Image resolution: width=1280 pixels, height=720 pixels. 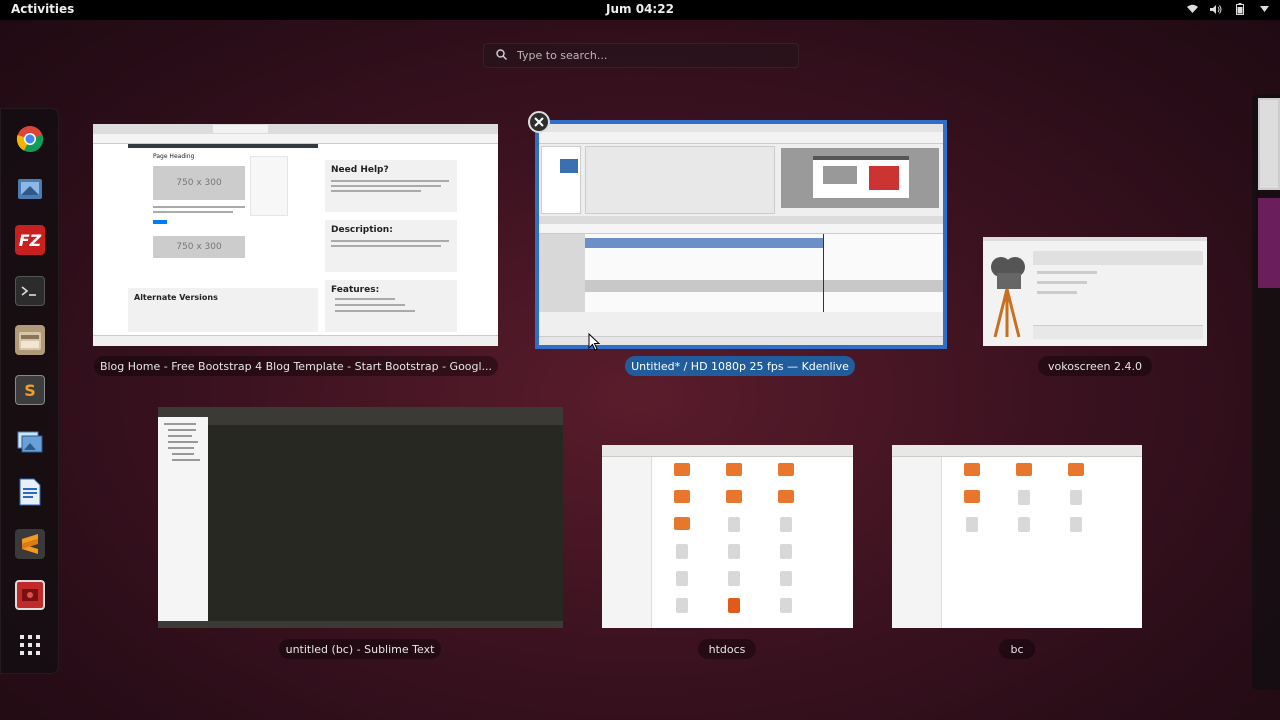 What do you see at coordinates (594, 343) in the screenshot?
I see `mouse-pointer` at bounding box center [594, 343].